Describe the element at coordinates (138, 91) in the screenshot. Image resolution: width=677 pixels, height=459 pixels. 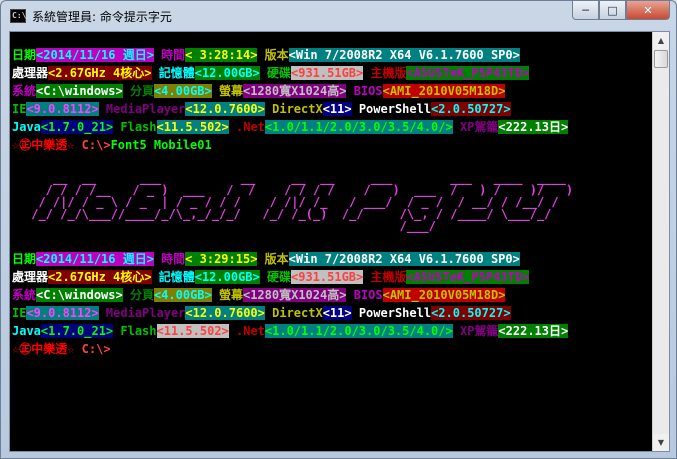
I see `console-text-segment: 分頁` at that location.